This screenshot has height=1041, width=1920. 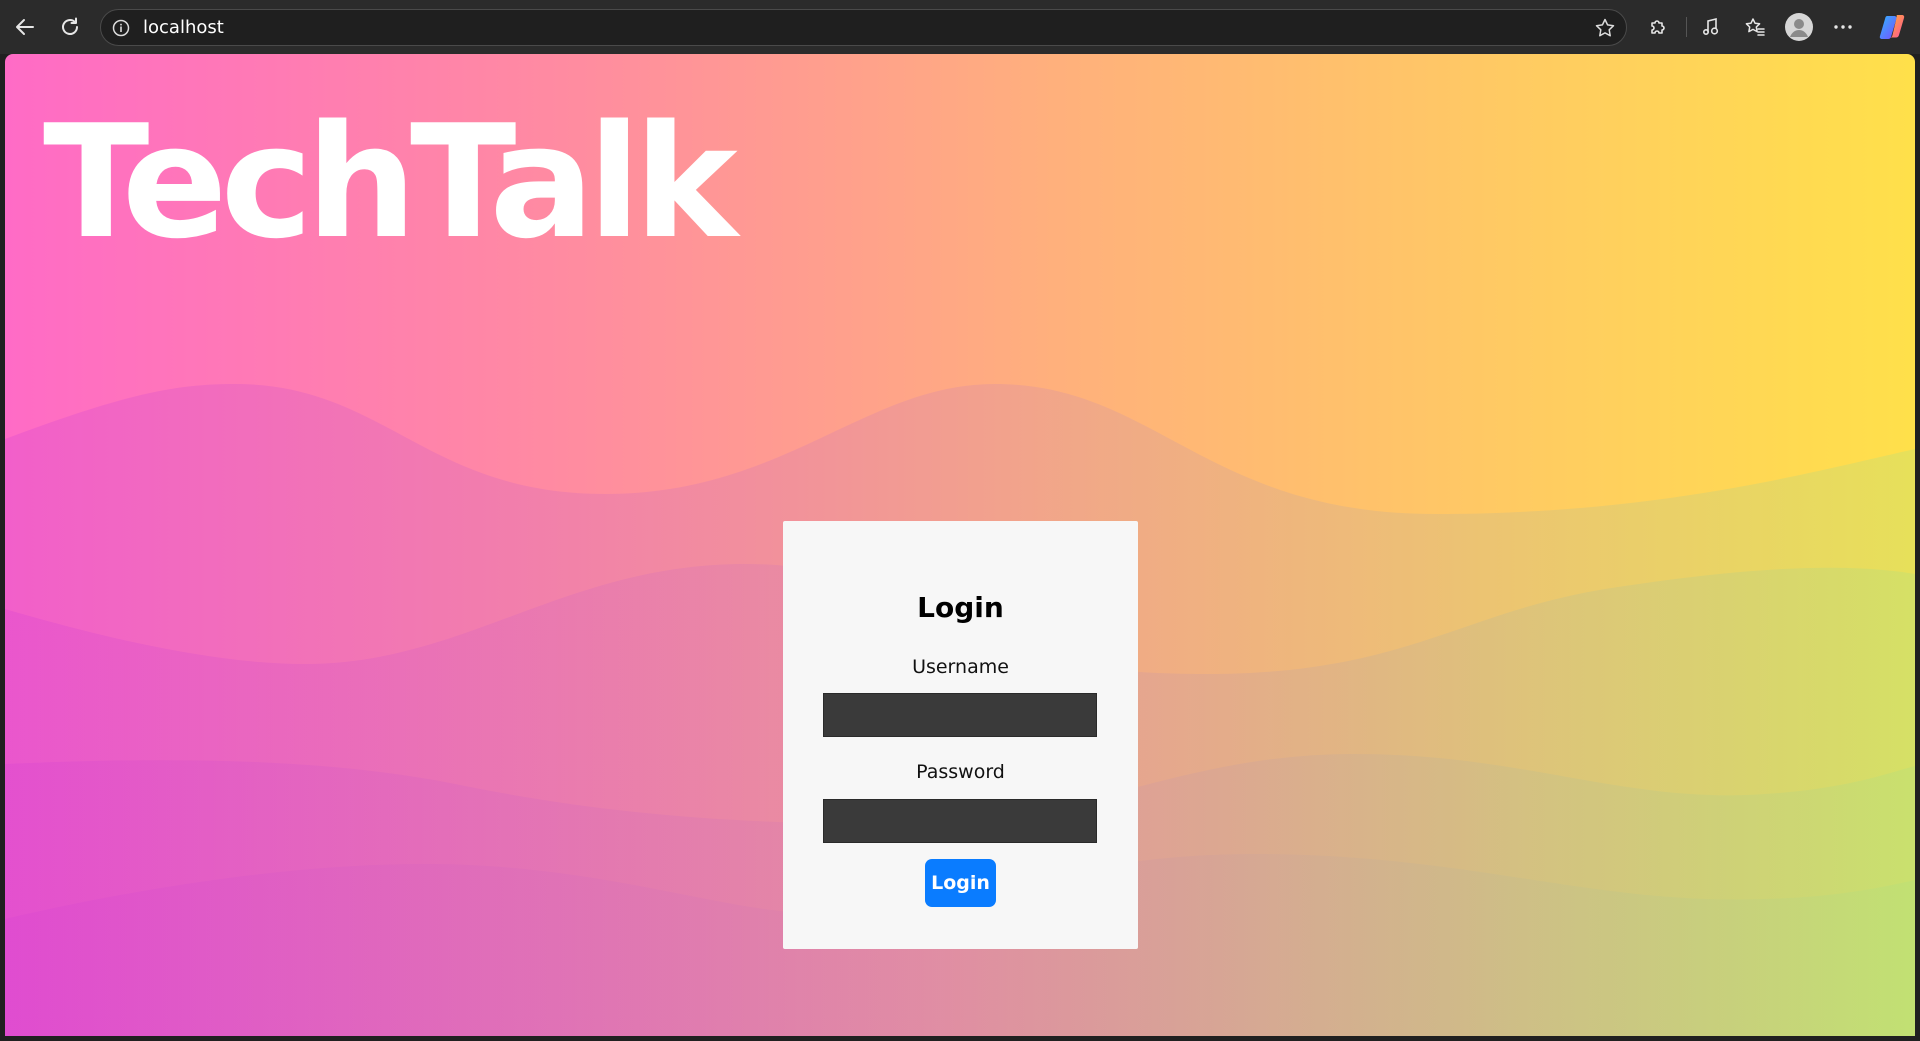 I want to click on username-label: Username, so click(x=960, y=667).